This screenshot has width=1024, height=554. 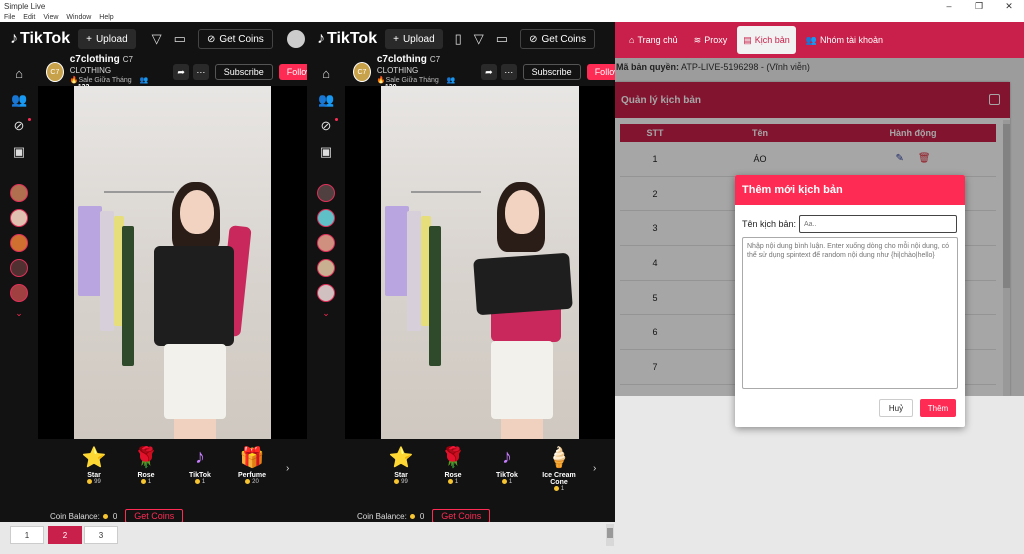 I want to click on plus-icon: +, so click(x=396, y=39).